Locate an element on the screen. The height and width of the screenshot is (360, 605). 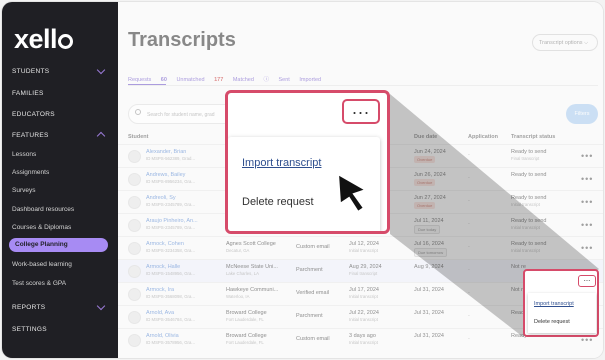
cursor-arrow-icon is located at coordinates (352, 193).